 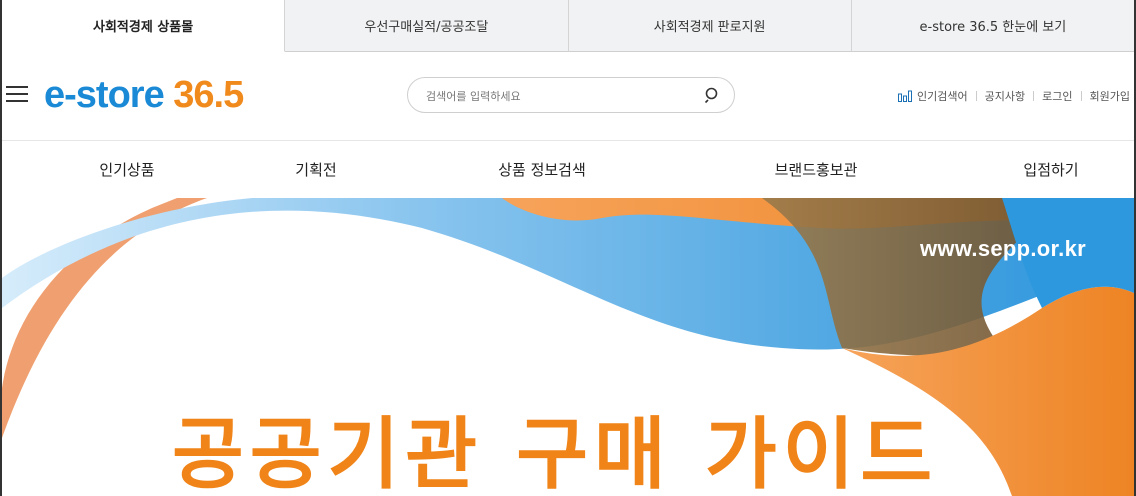 I want to click on search-box, so click(x=571, y=95).